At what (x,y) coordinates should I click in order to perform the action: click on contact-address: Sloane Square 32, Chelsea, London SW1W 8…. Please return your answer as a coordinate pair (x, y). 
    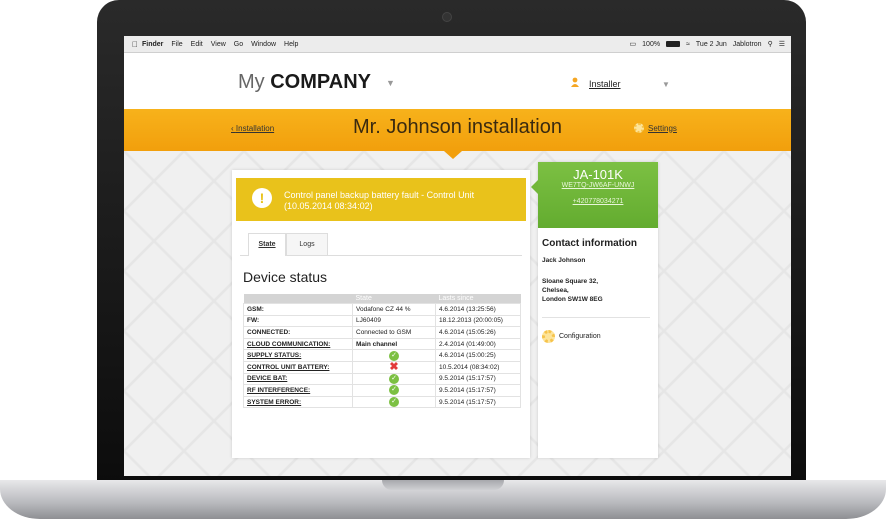
    Looking at the image, I should click on (572, 290).